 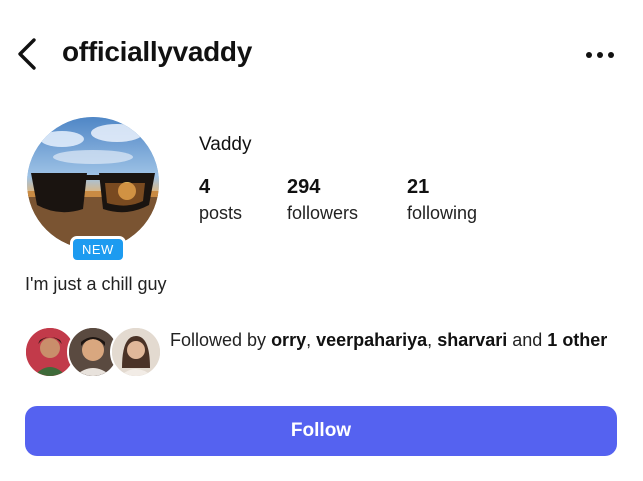 I want to click on following-count: 21, so click(x=418, y=187).